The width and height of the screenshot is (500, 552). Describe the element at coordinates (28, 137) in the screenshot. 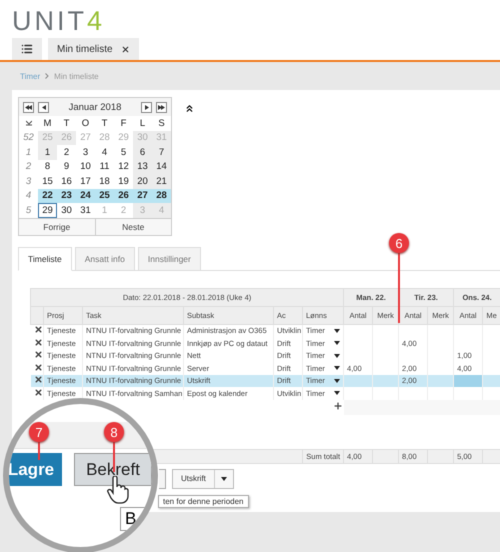

I see `week-number: 52` at that location.